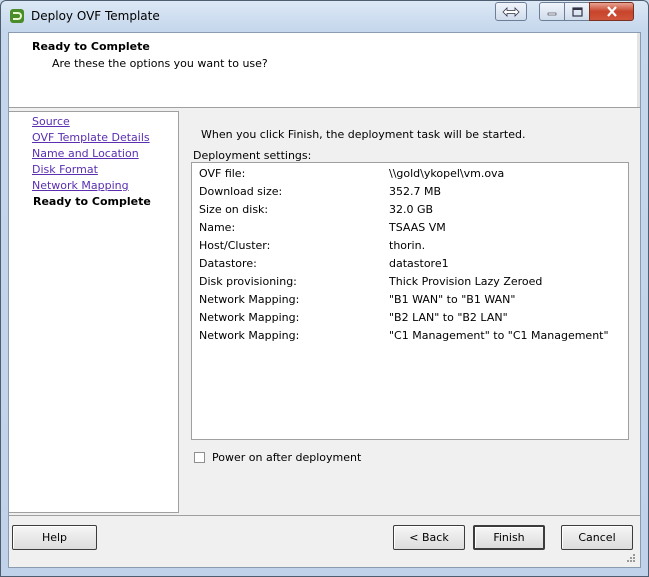 This screenshot has height=577, width=649. I want to click on setting-key: Host/Cluster:, so click(235, 245).